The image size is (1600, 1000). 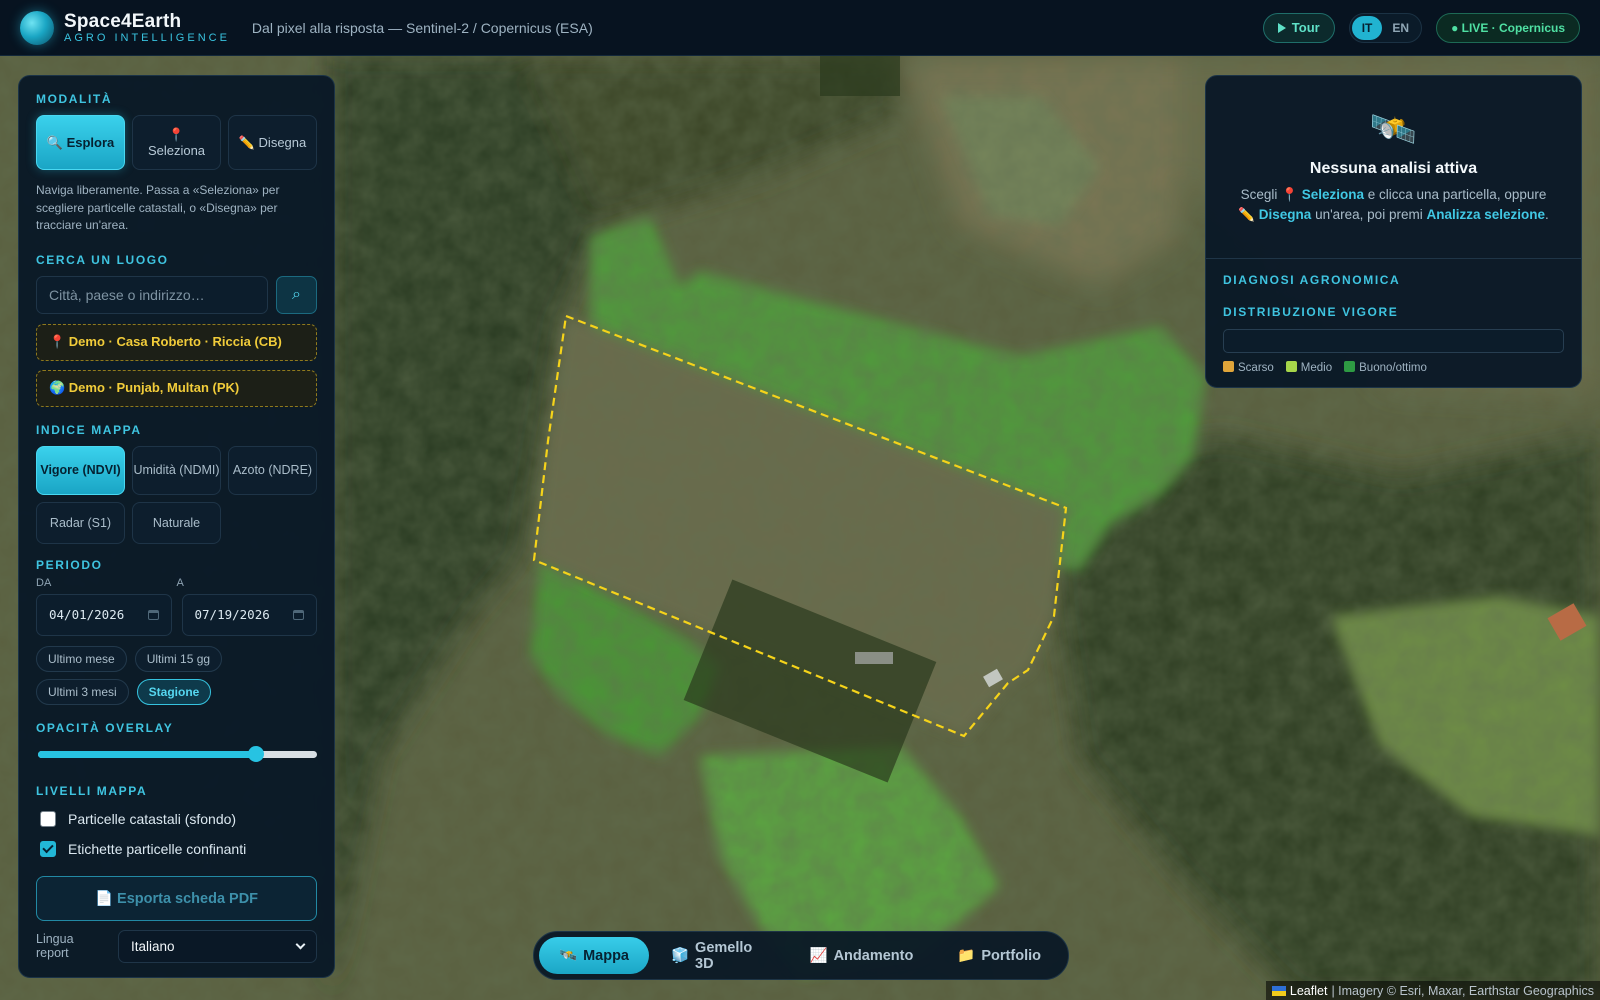 I want to click on vigor-legend: Scarso Medio Buono/ottimo, so click(x=1393, y=367).